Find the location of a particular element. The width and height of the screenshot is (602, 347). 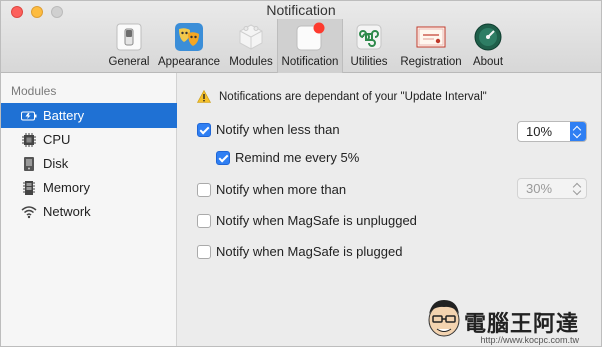

sidebar-item-label: Memory is located at coordinates (66, 187).